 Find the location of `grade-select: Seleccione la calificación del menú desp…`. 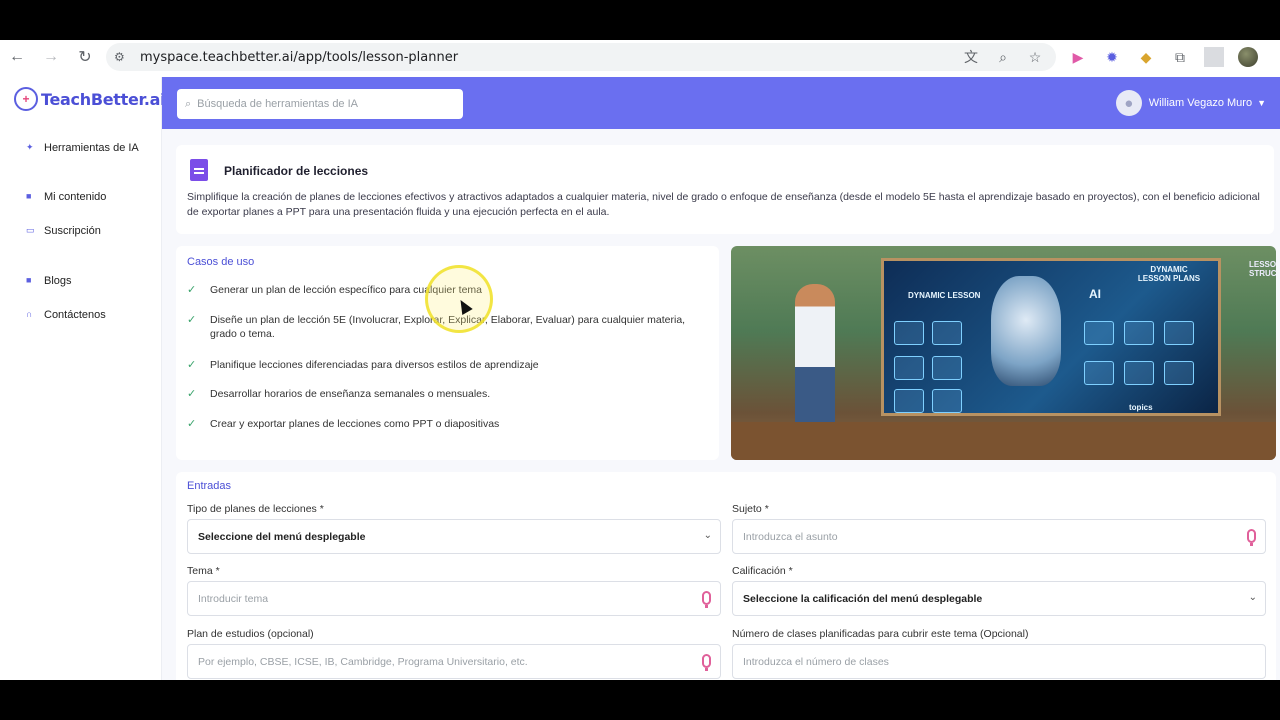

grade-select: Seleccione la calificación del menú desp… is located at coordinates (999, 598).